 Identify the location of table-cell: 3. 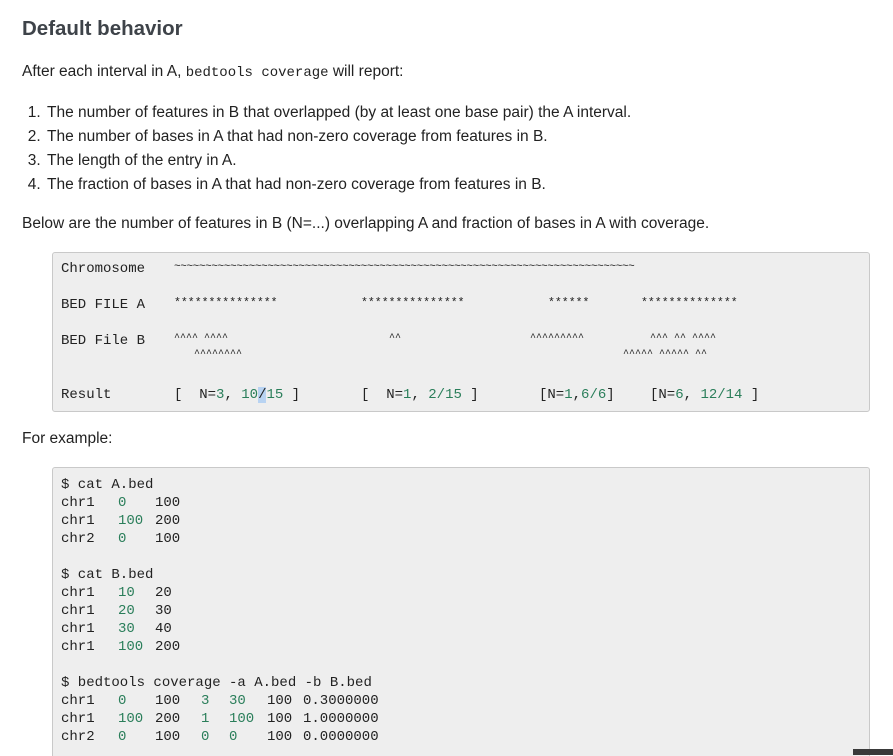
(205, 701).